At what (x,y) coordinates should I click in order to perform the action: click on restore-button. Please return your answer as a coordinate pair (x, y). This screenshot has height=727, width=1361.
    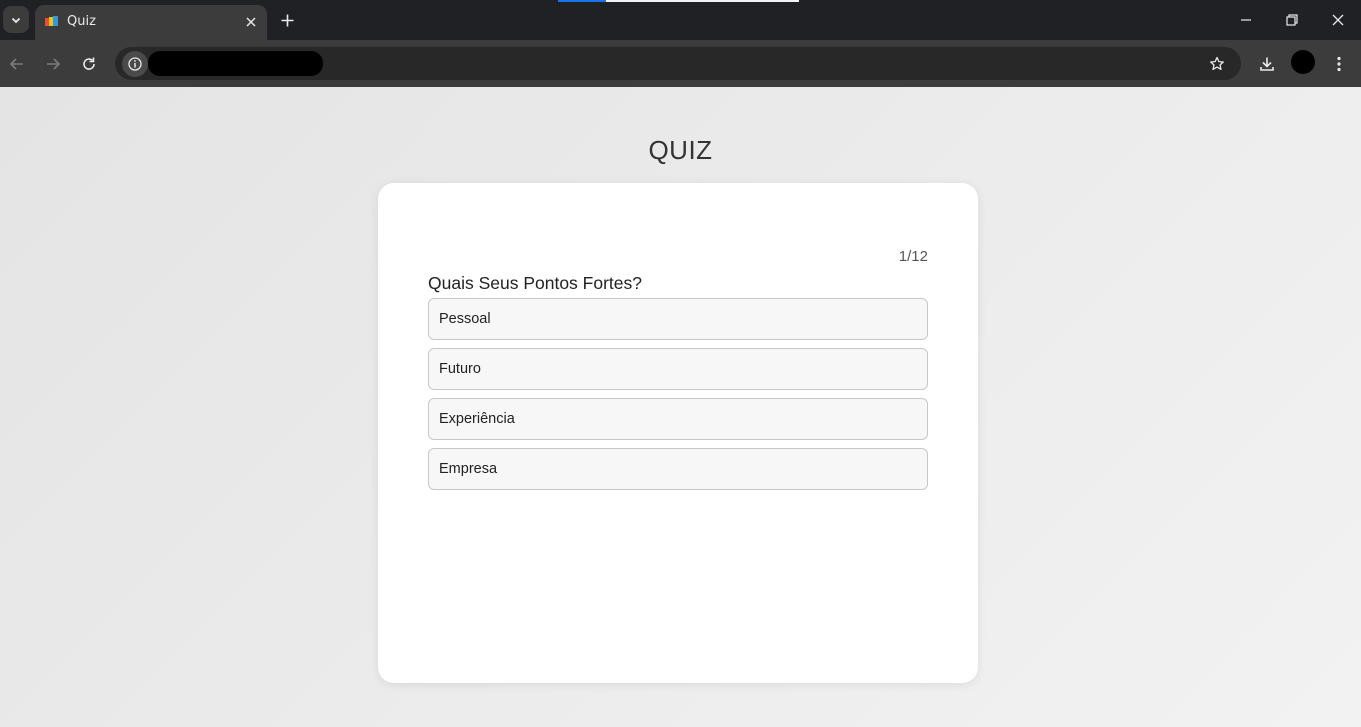
    Looking at the image, I should click on (1292, 20).